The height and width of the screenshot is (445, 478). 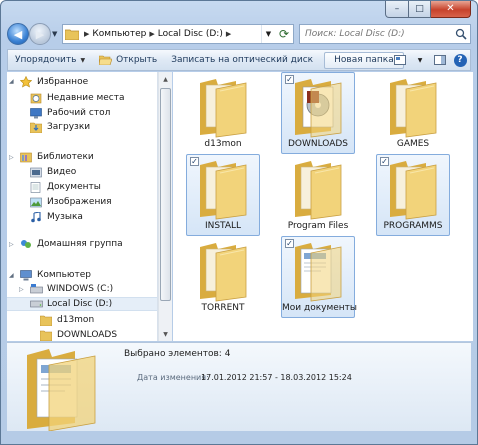 I want to click on breadcrumb-computer: Компьютер, so click(x=119, y=34).